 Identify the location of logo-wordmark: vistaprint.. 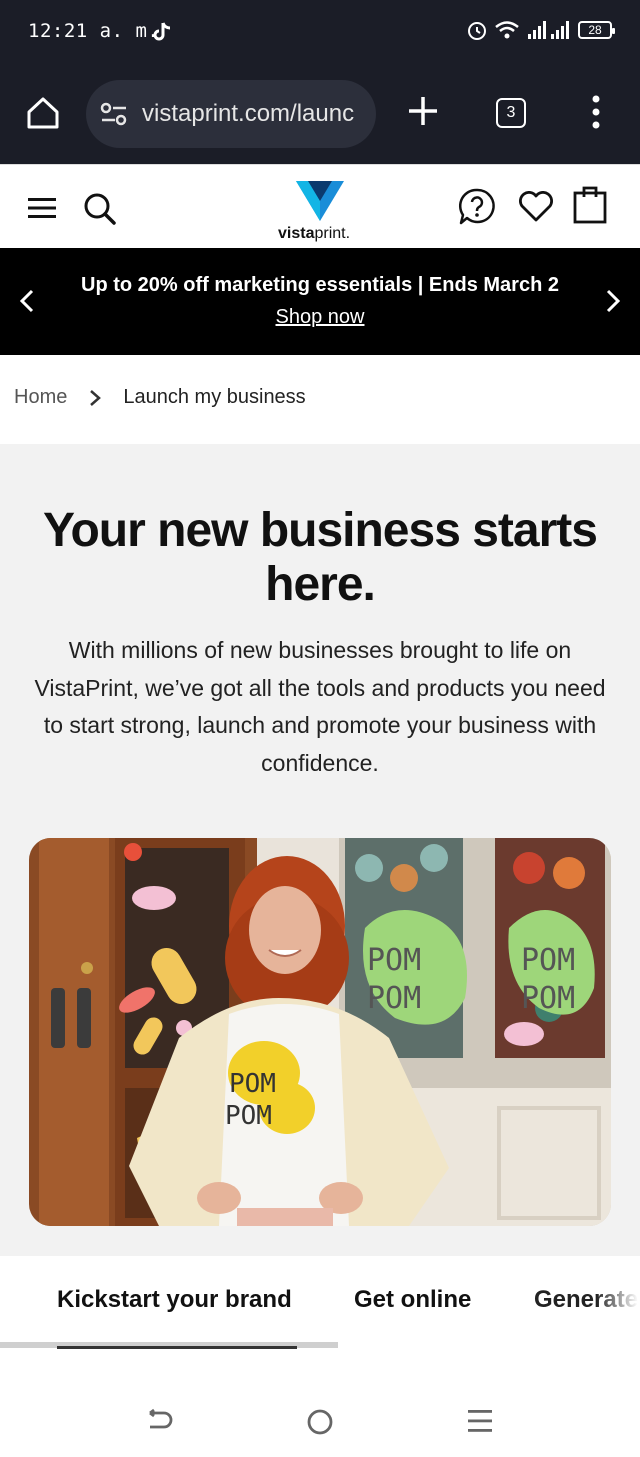
(314, 234).